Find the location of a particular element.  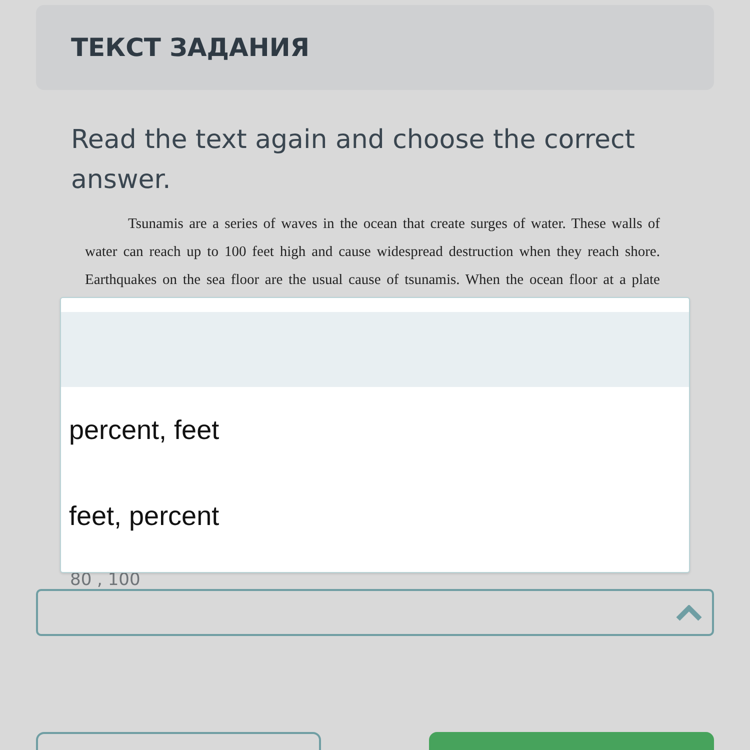

answer-select is located at coordinates (375, 612).